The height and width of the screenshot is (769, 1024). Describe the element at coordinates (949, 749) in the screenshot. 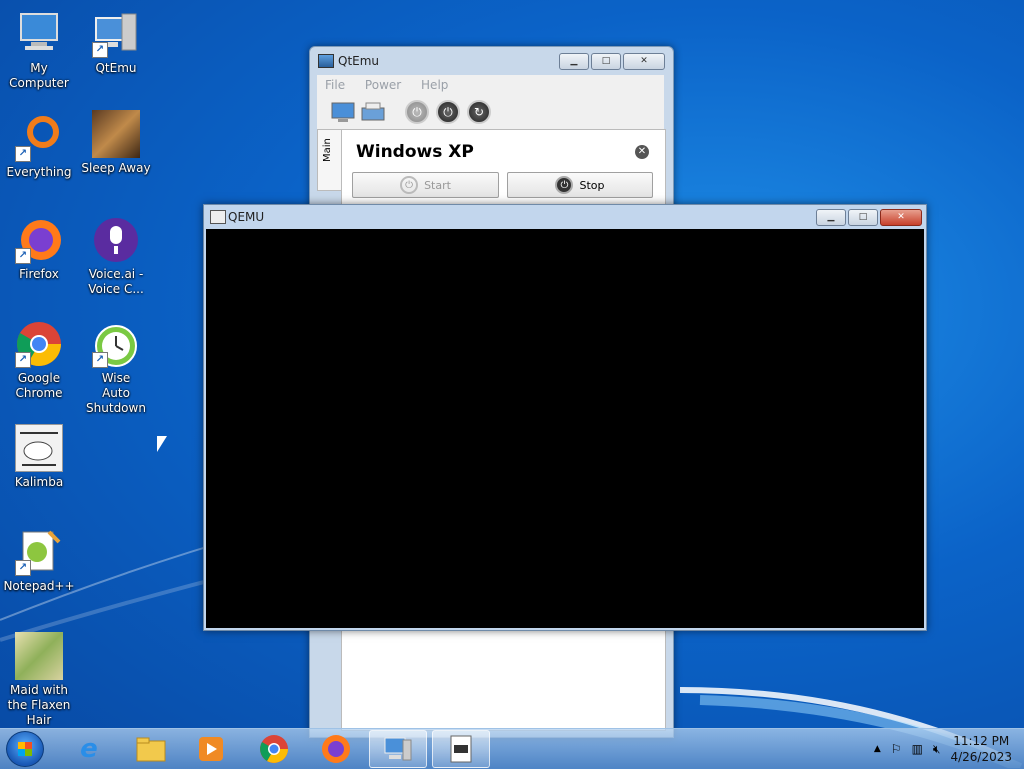

I see `system-tray: ▲ ⚐ ▥ 🔇︎ 11:12 PM 4/26/2023` at that location.